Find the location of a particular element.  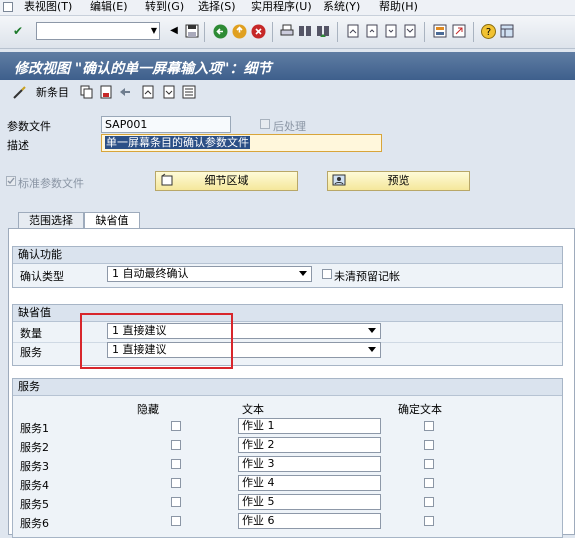

confirm-type-value: 1 自动最终确认 is located at coordinates (150, 273).